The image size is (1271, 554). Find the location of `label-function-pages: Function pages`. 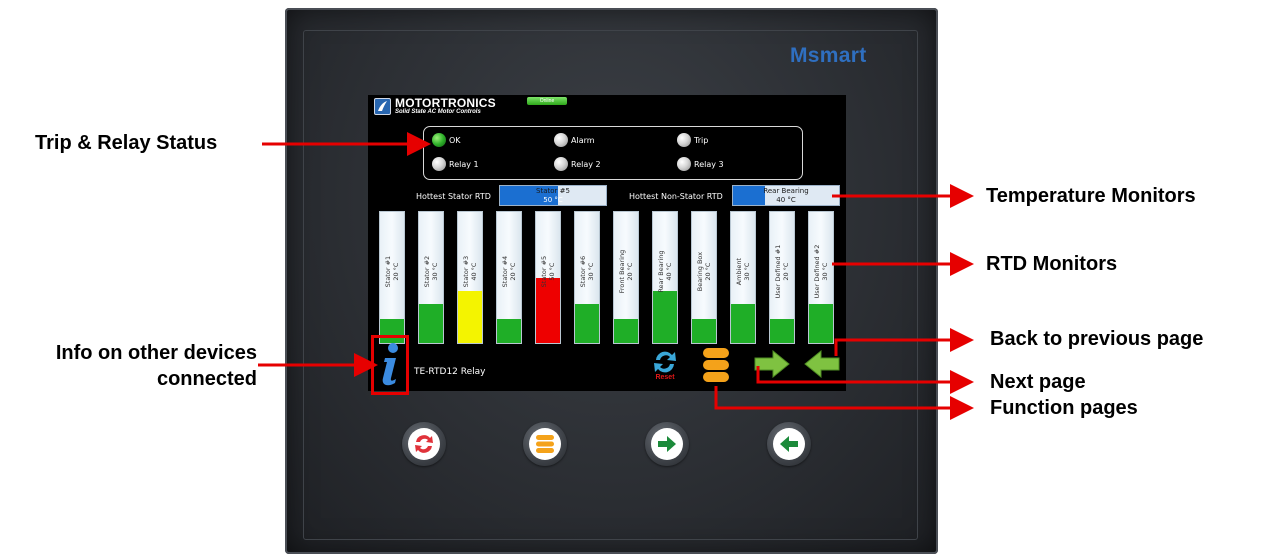

label-function-pages: Function pages is located at coordinates (1064, 408).